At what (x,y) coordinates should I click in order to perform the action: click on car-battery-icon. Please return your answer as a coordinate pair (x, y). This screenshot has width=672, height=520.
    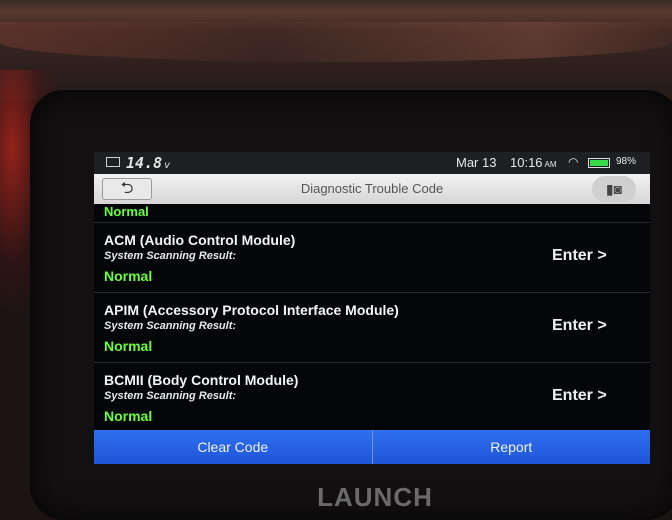
    Looking at the image, I should click on (113, 162).